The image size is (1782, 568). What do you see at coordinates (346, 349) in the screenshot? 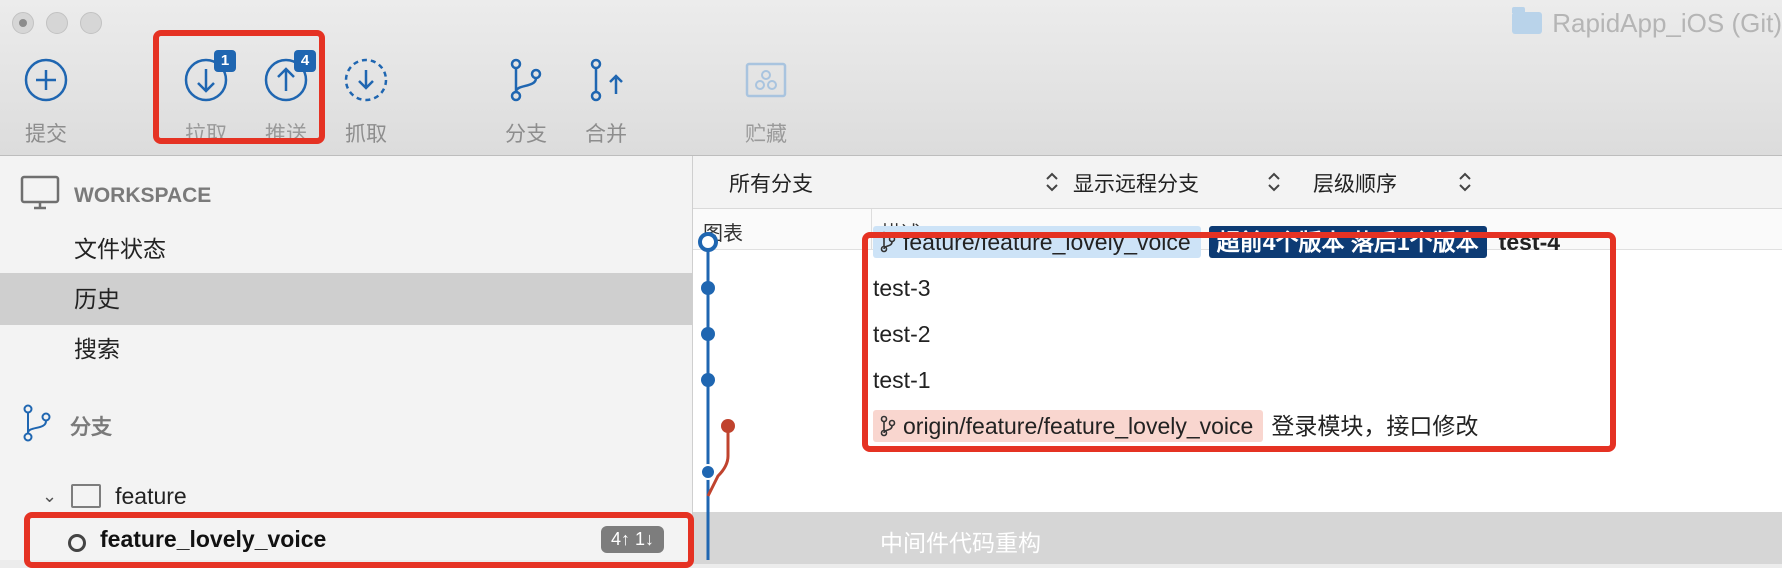
I see `sidebar-item-search: 搜索` at bounding box center [346, 349].